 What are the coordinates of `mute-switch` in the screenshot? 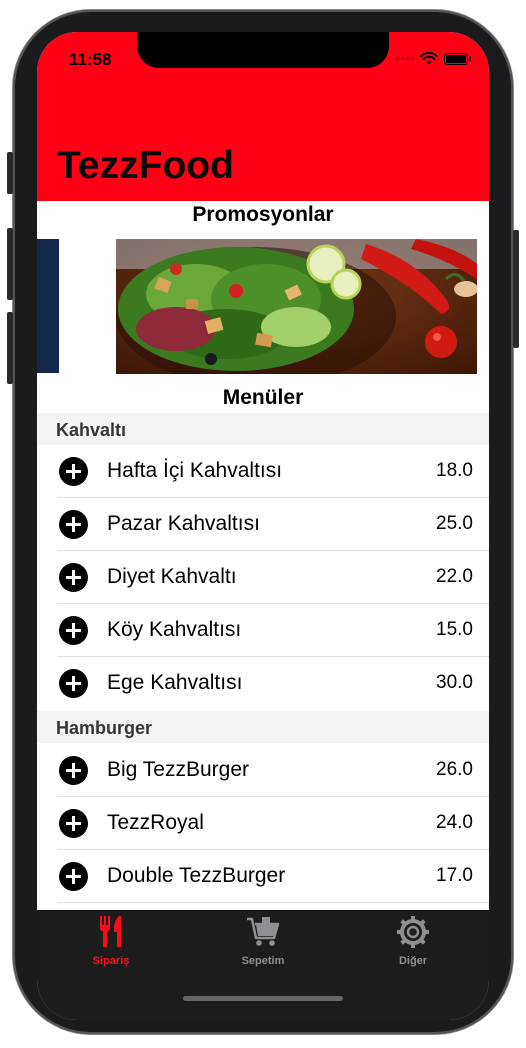 It's located at (10, 173).